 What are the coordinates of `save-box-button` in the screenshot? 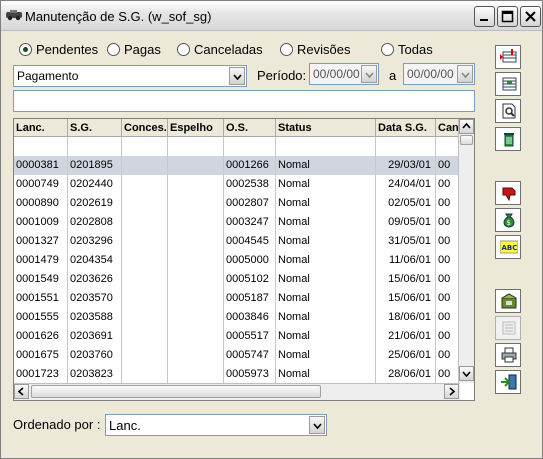 It's located at (508, 301).